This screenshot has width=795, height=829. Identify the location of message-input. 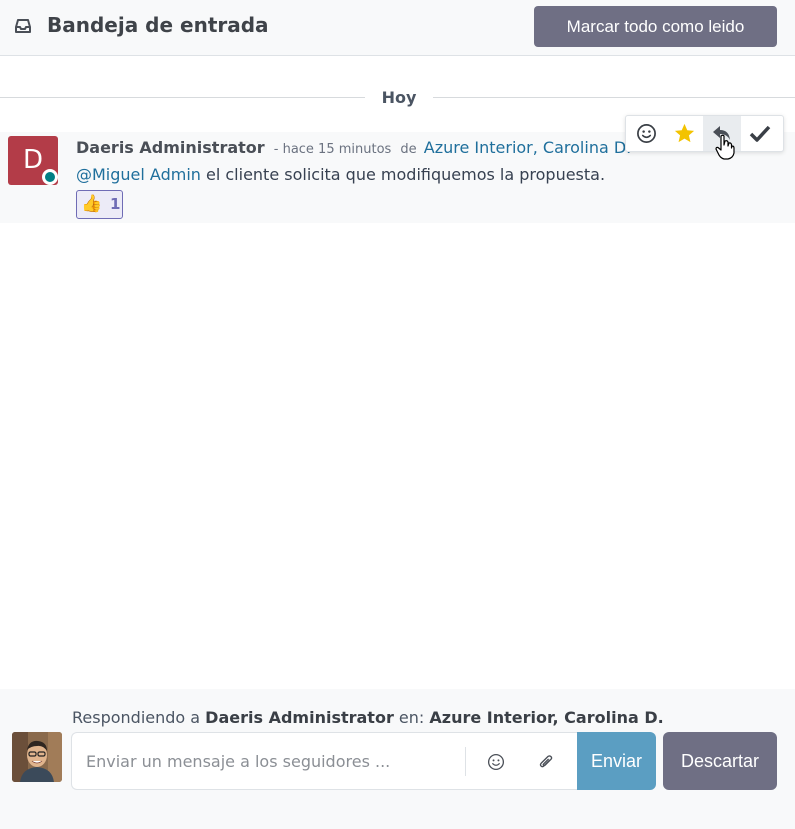
(273, 761).